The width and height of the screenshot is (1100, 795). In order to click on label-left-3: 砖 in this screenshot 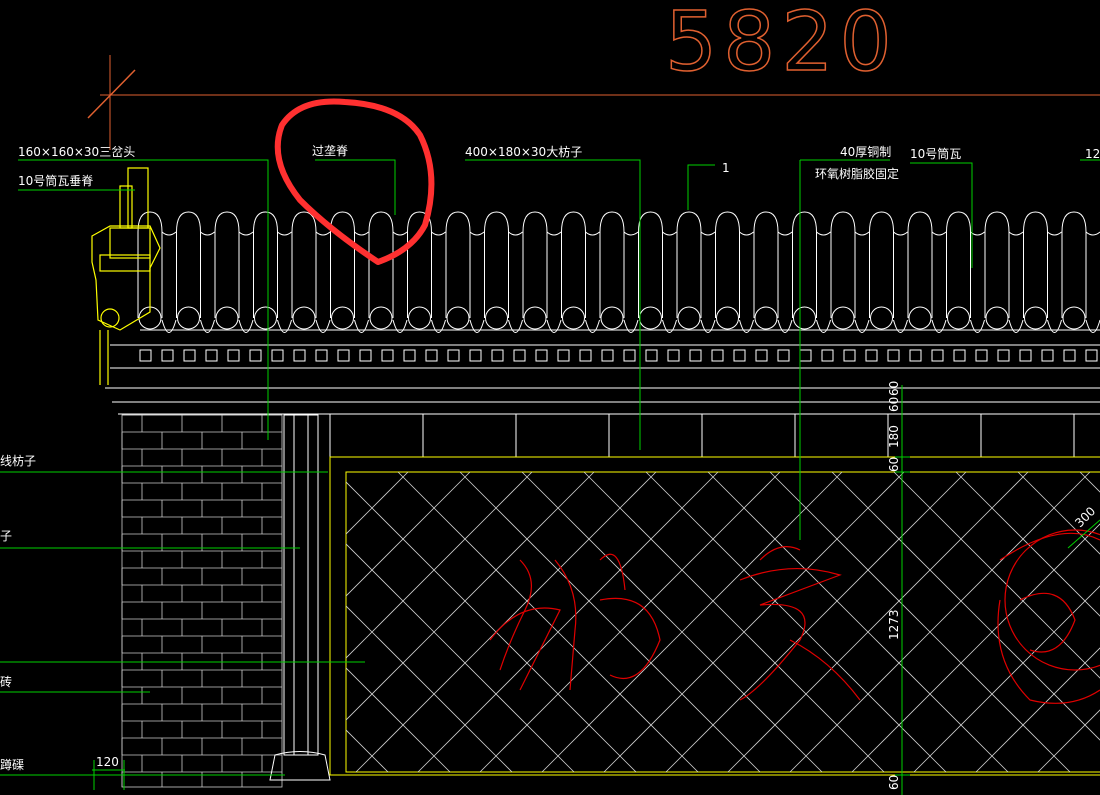, I will do `click(6, 681)`.